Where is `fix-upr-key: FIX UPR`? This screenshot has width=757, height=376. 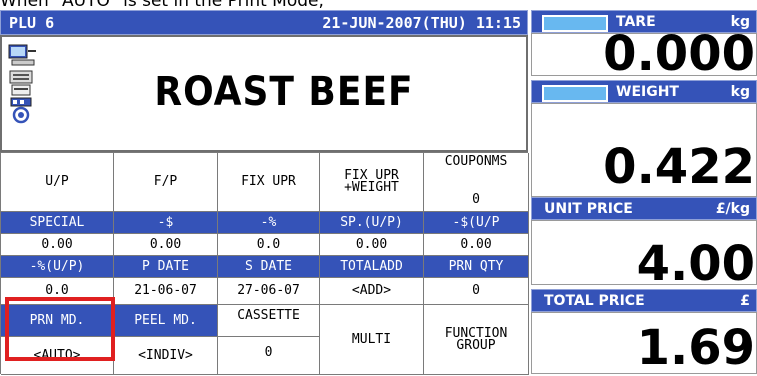
fix-upr-key: FIX UPR is located at coordinates (269, 182).